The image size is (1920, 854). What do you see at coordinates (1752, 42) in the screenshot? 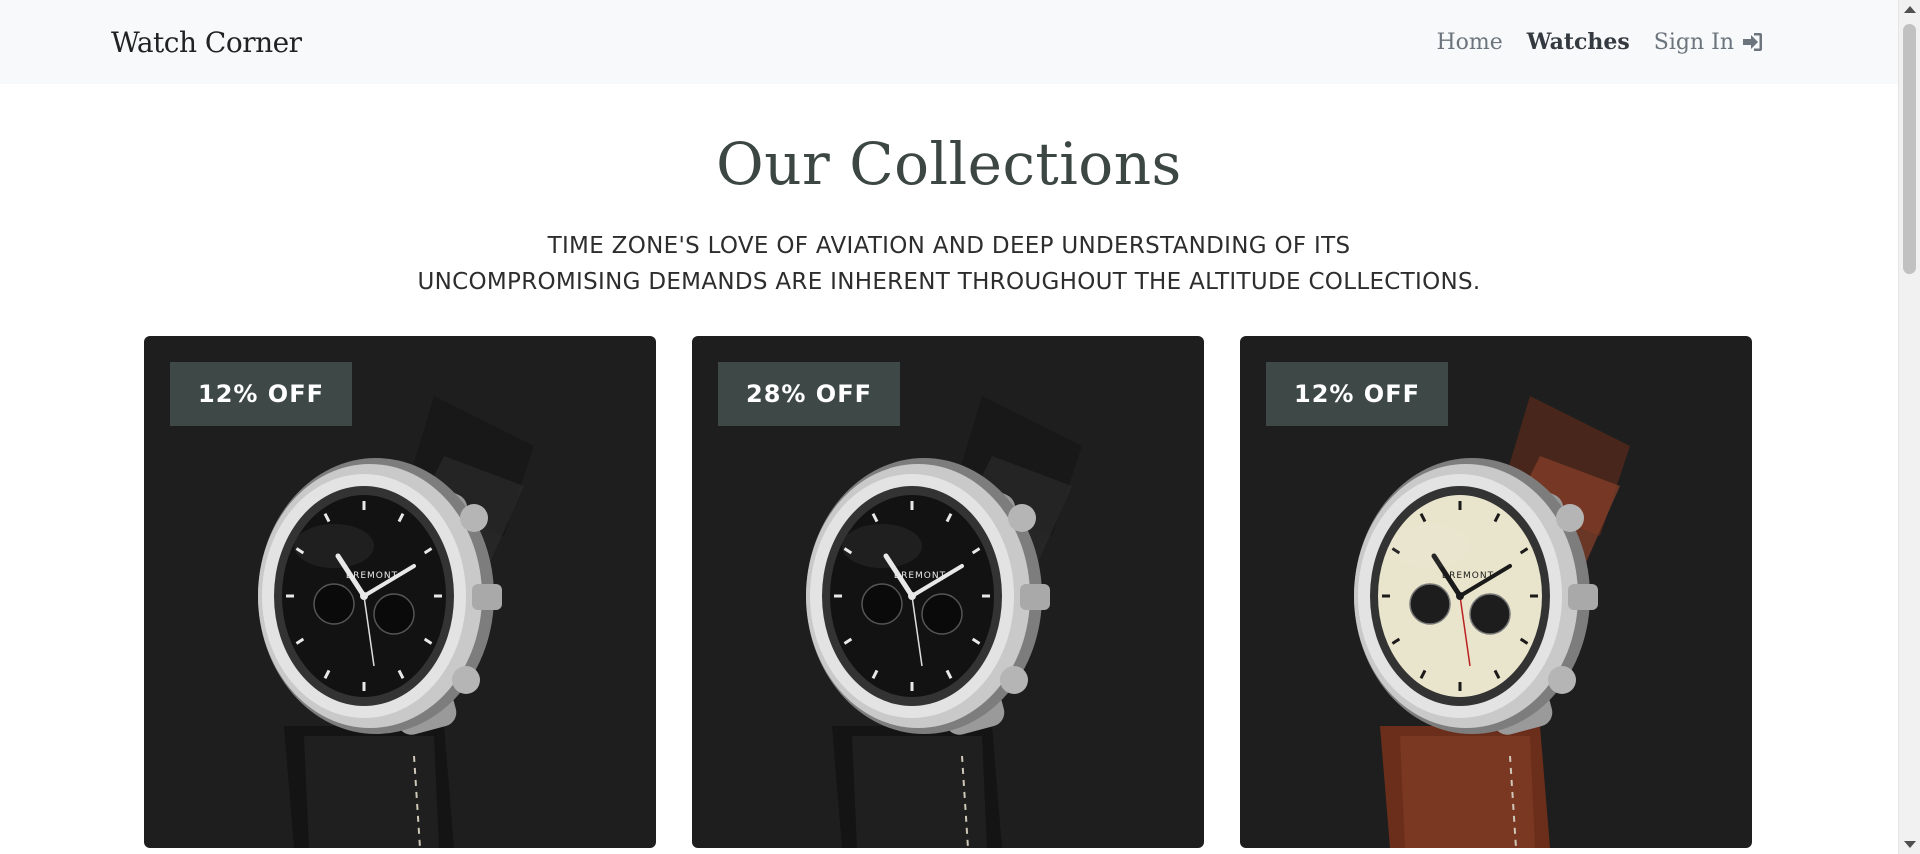
I see `sign-in-icon` at bounding box center [1752, 42].